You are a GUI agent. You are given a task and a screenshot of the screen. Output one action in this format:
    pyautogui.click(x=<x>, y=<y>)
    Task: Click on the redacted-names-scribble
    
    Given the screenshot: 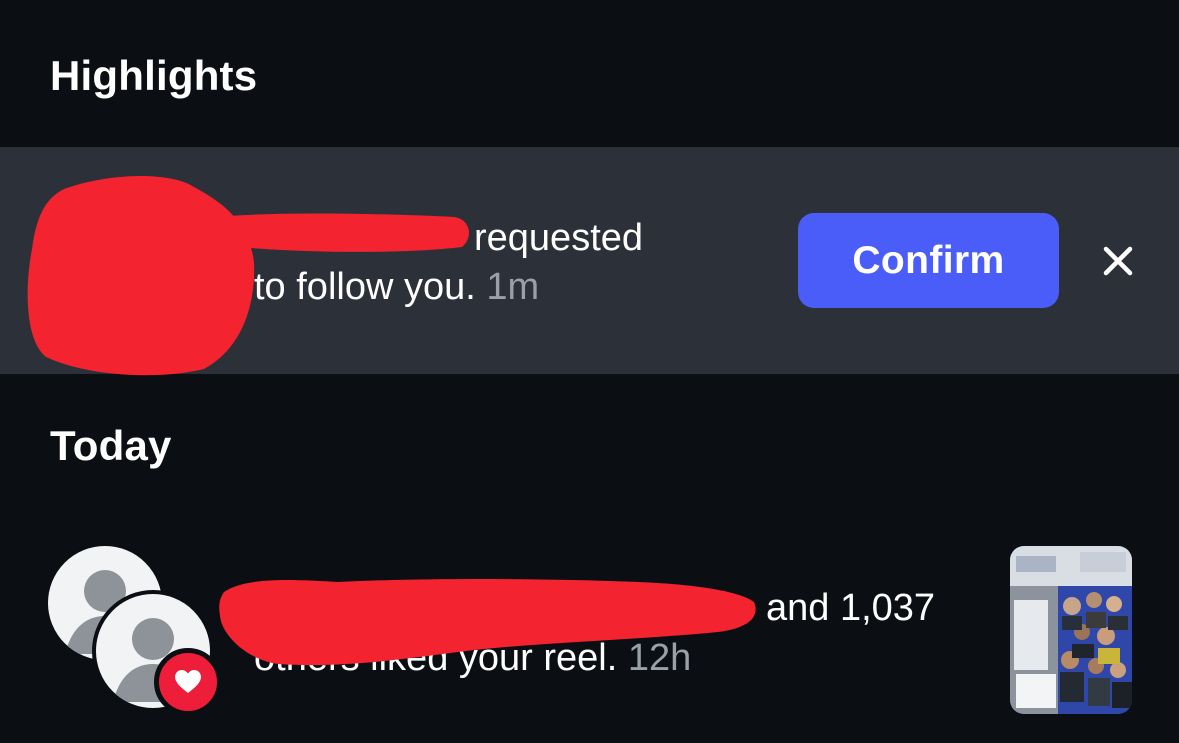 What is the action you would take?
    pyautogui.click(x=487, y=622)
    